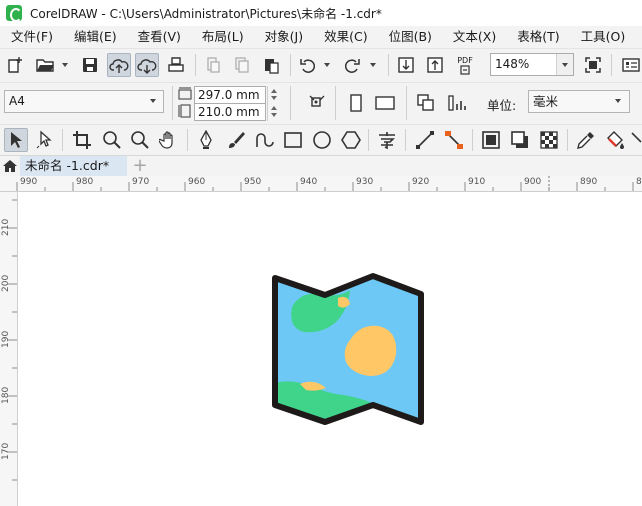  Describe the element at coordinates (356, 103) in the screenshot. I see `portrait-icon` at that location.